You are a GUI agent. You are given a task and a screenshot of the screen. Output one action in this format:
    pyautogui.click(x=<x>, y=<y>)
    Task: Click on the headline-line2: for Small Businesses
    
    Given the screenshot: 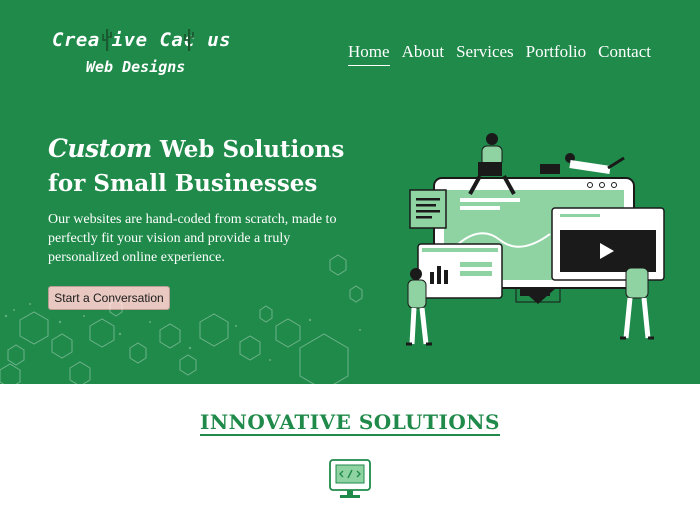 What is the action you would take?
    pyautogui.click(x=183, y=183)
    